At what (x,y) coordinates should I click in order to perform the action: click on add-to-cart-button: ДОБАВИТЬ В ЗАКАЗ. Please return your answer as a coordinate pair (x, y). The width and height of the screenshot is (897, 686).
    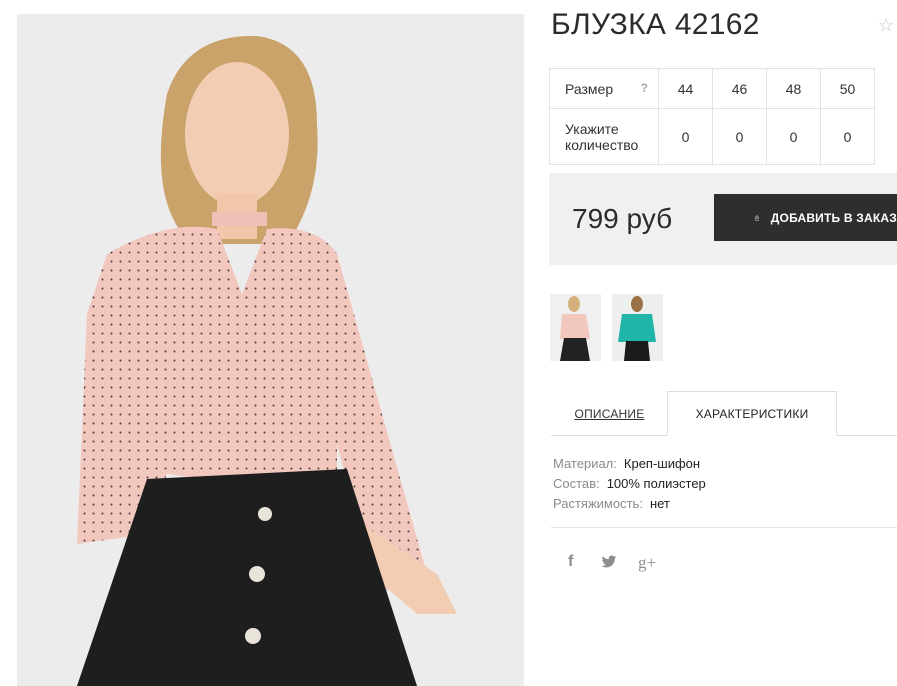
    Looking at the image, I should click on (805, 217).